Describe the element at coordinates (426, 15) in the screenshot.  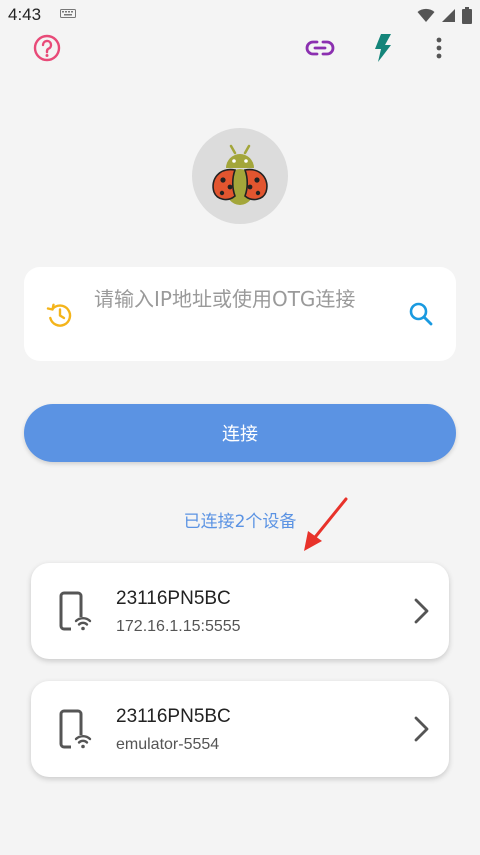
I see `wifi-icon` at that location.